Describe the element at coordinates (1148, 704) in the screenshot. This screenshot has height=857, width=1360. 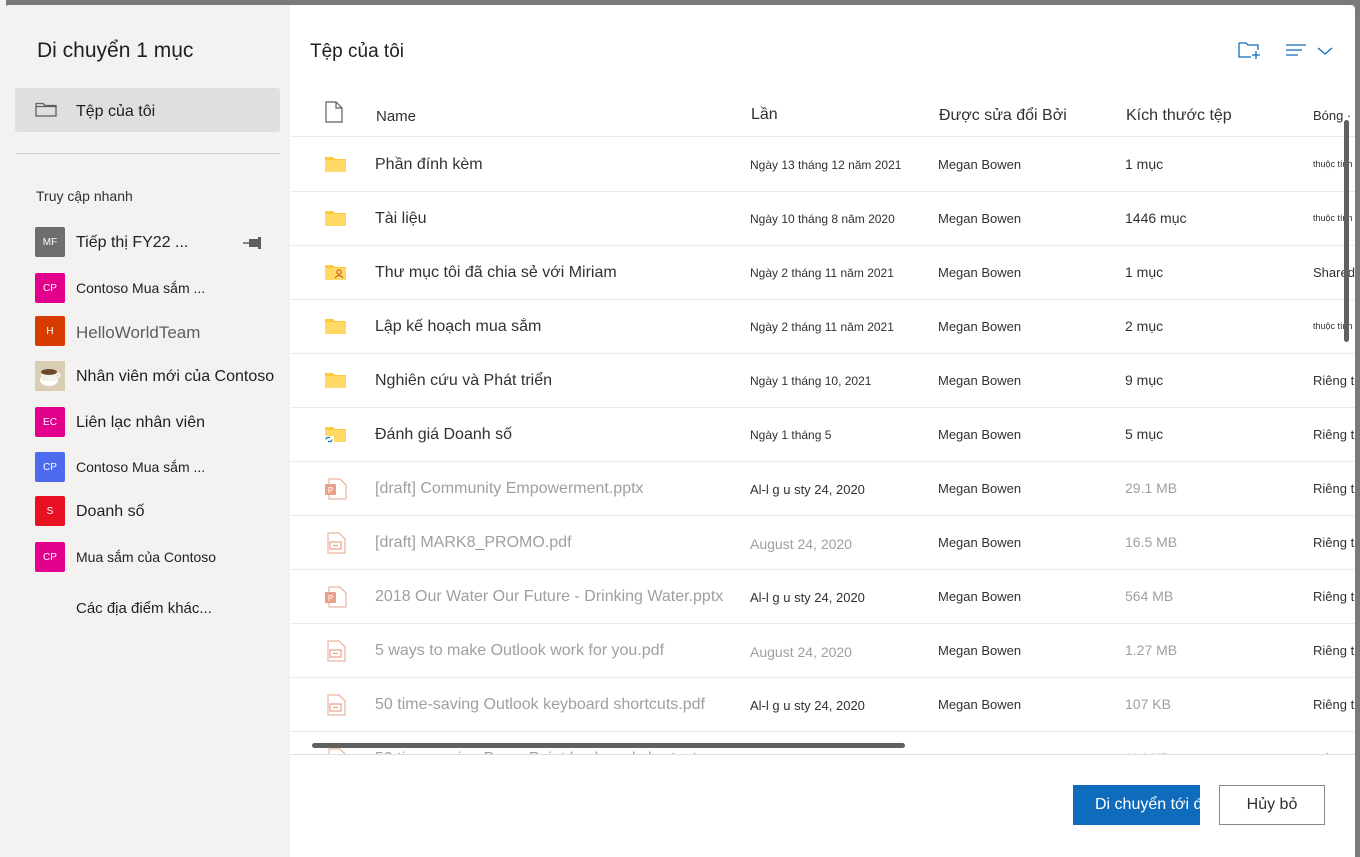
I see `row-size: 107 KB` at that location.